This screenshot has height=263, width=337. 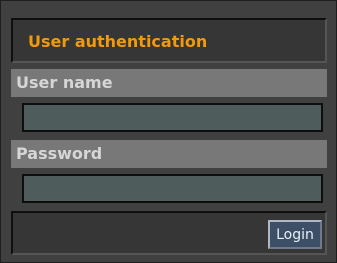 What do you see at coordinates (118, 41) in the screenshot?
I see `dialog-title: User authentication` at bounding box center [118, 41].